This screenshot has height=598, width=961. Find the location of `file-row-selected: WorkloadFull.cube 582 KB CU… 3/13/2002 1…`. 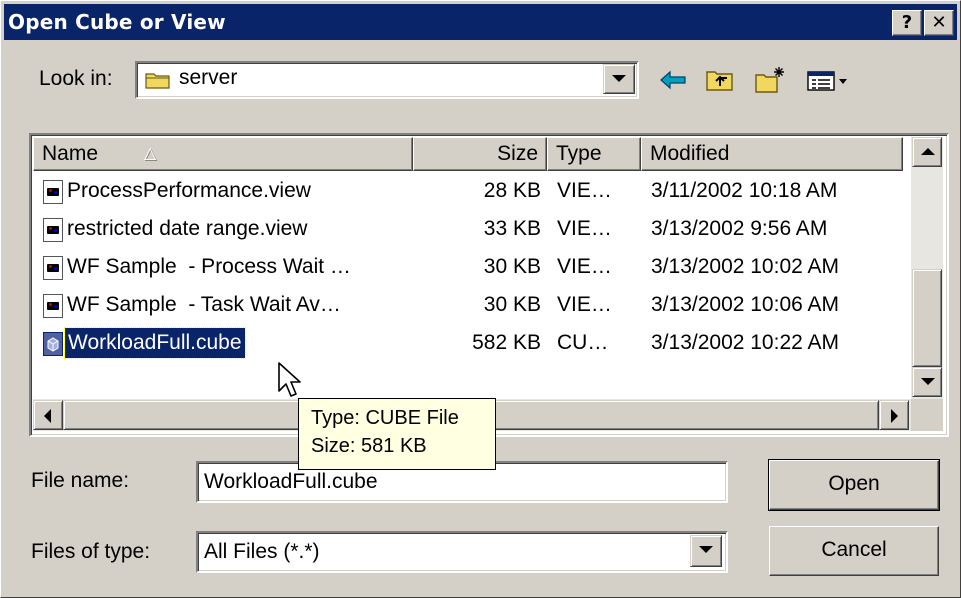

file-row-selected: WorkloadFull.cube 582 KB CU… 3/13/2002 1… is located at coordinates (473, 343).